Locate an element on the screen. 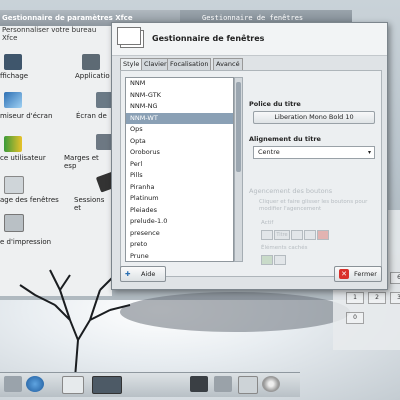 The image size is (400, 400). close-button-icon is located at coordinates (323, 235).